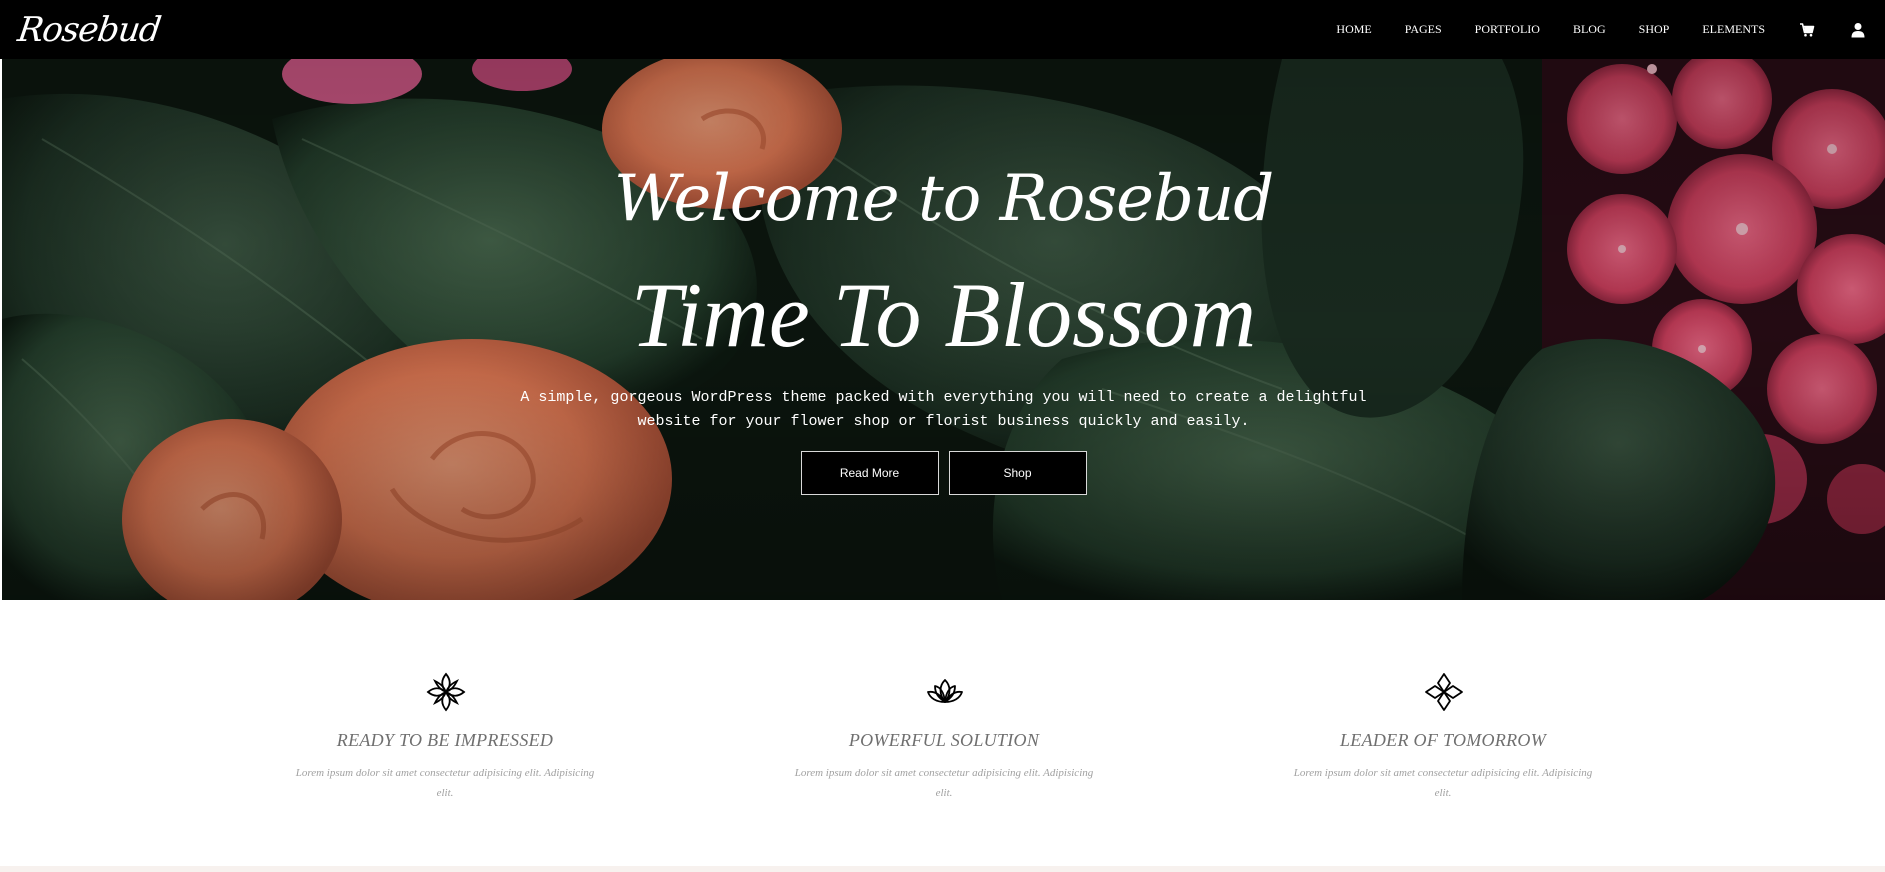  Describe the element at coordinates (1353, 29) in the screenshot. I see `nav-home: HOME` at that location.